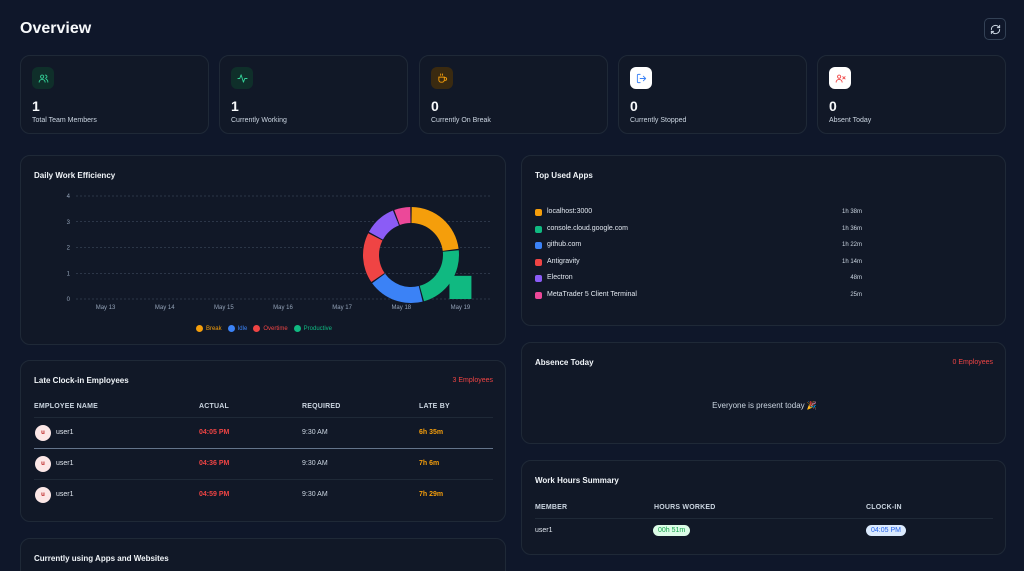  Describe the element at coordinates (592, 294) in the screenshot. I see `app-name: MetaTrader 5 Client Terminal` at that location.